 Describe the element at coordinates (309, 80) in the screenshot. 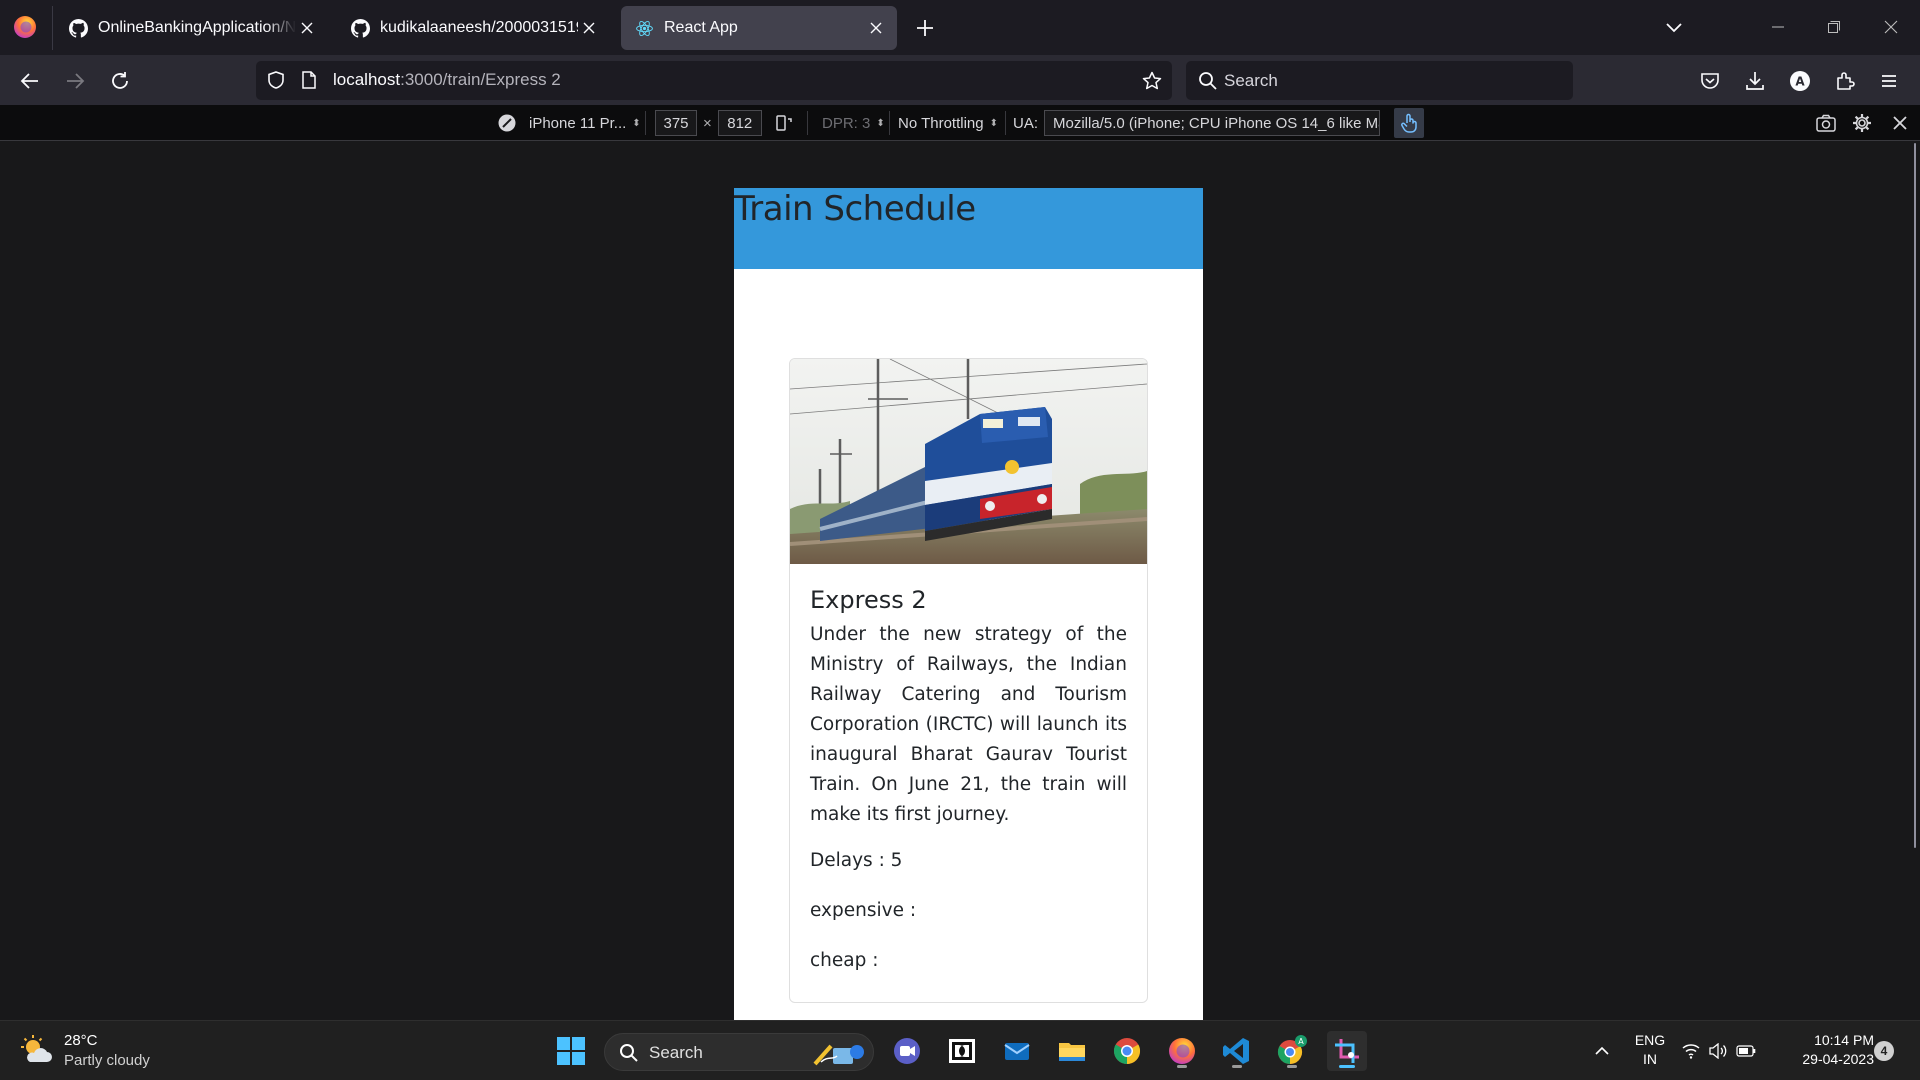

I see `page-info-icon` at that location.